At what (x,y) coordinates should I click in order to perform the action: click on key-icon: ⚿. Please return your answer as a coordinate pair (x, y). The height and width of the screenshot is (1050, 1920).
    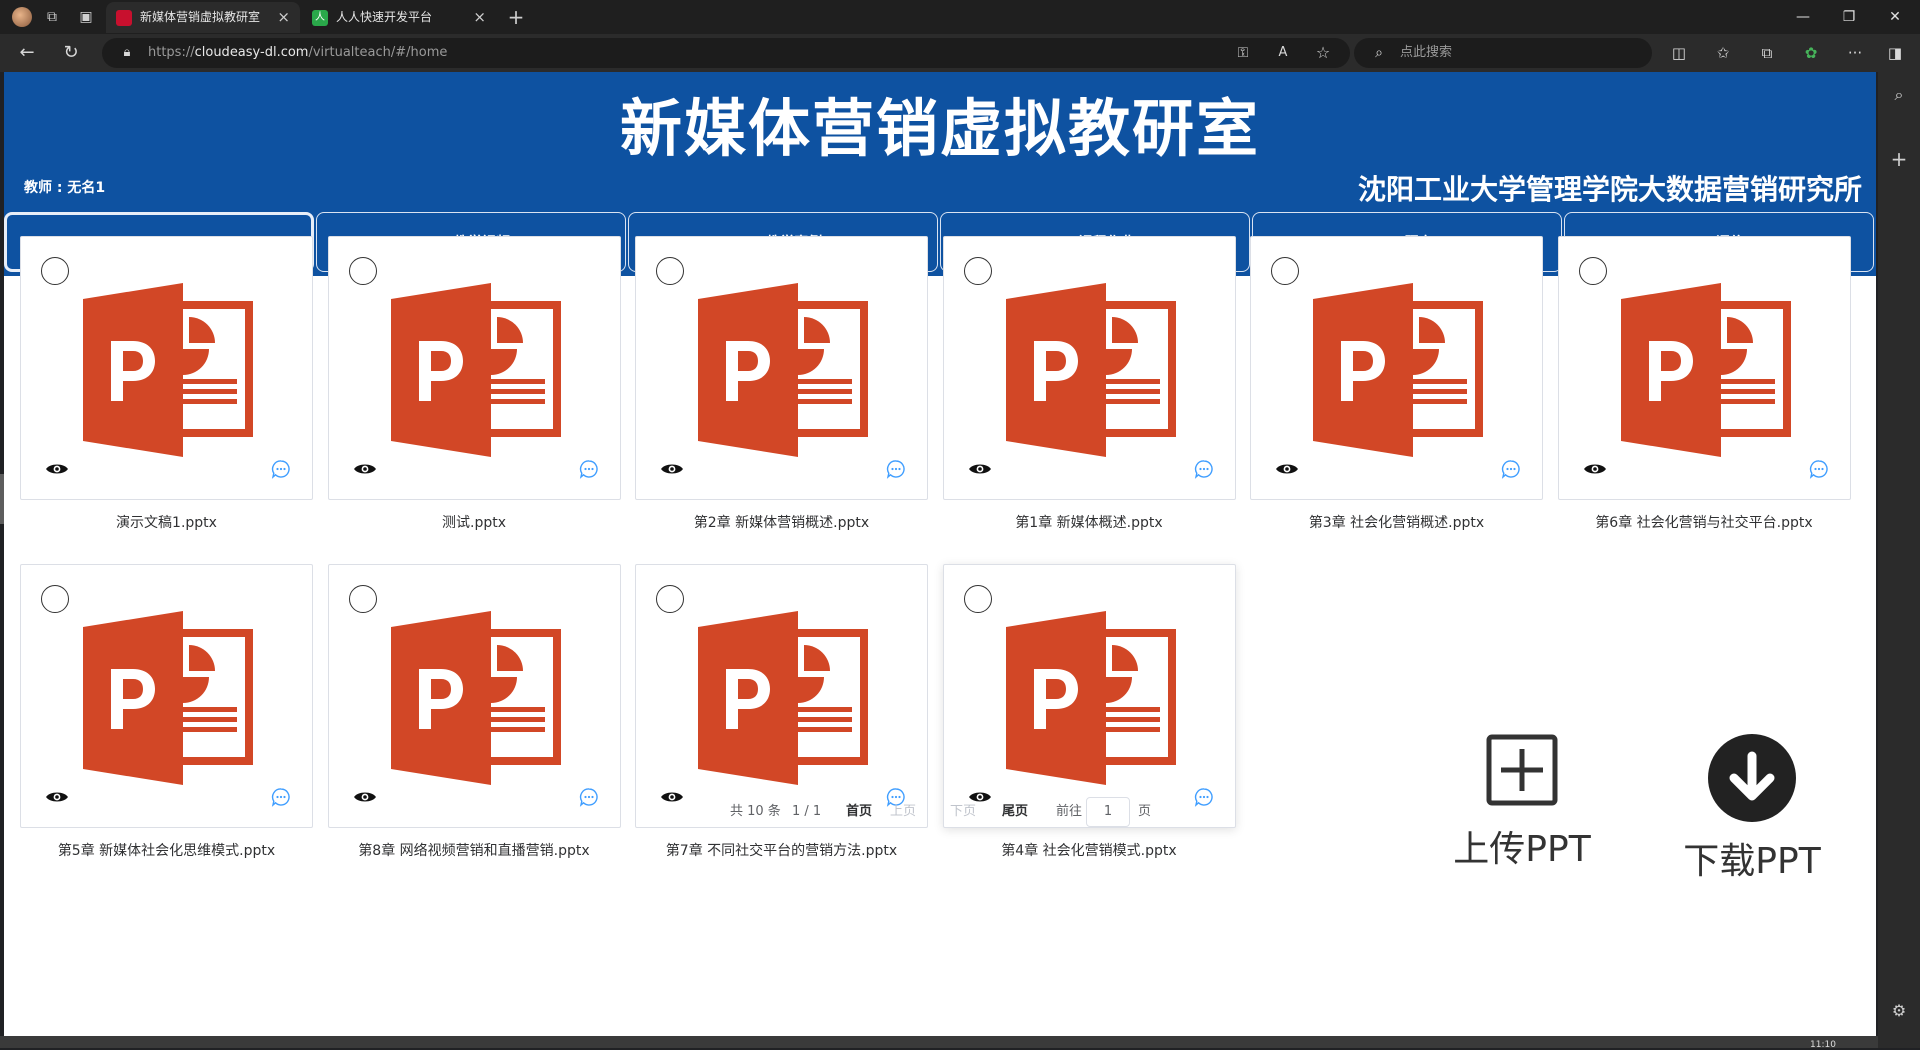
    Looking at the image, I should click on (1243, 53).